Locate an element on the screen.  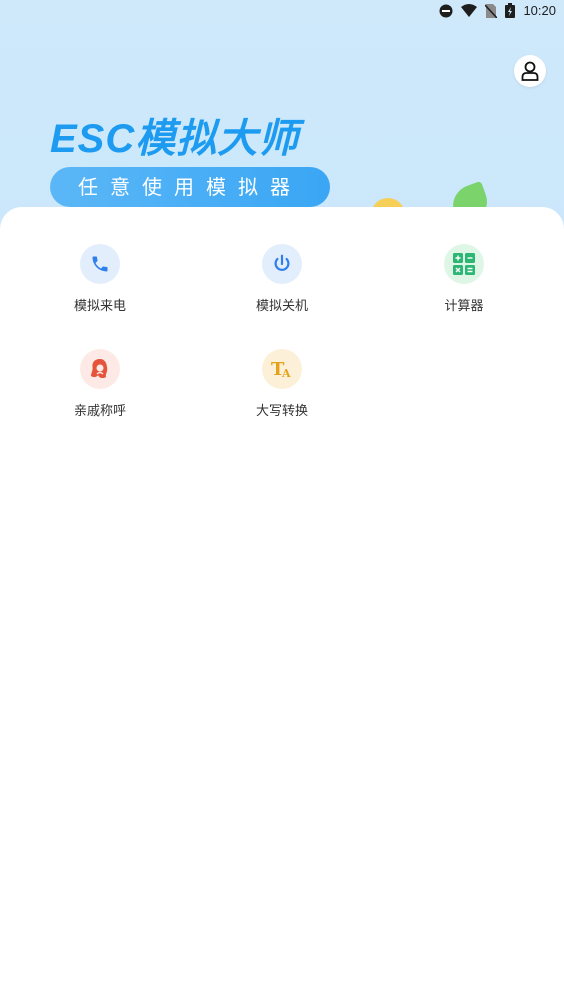
tool-label: 模拟关机 is located at coordinates (281, 306).